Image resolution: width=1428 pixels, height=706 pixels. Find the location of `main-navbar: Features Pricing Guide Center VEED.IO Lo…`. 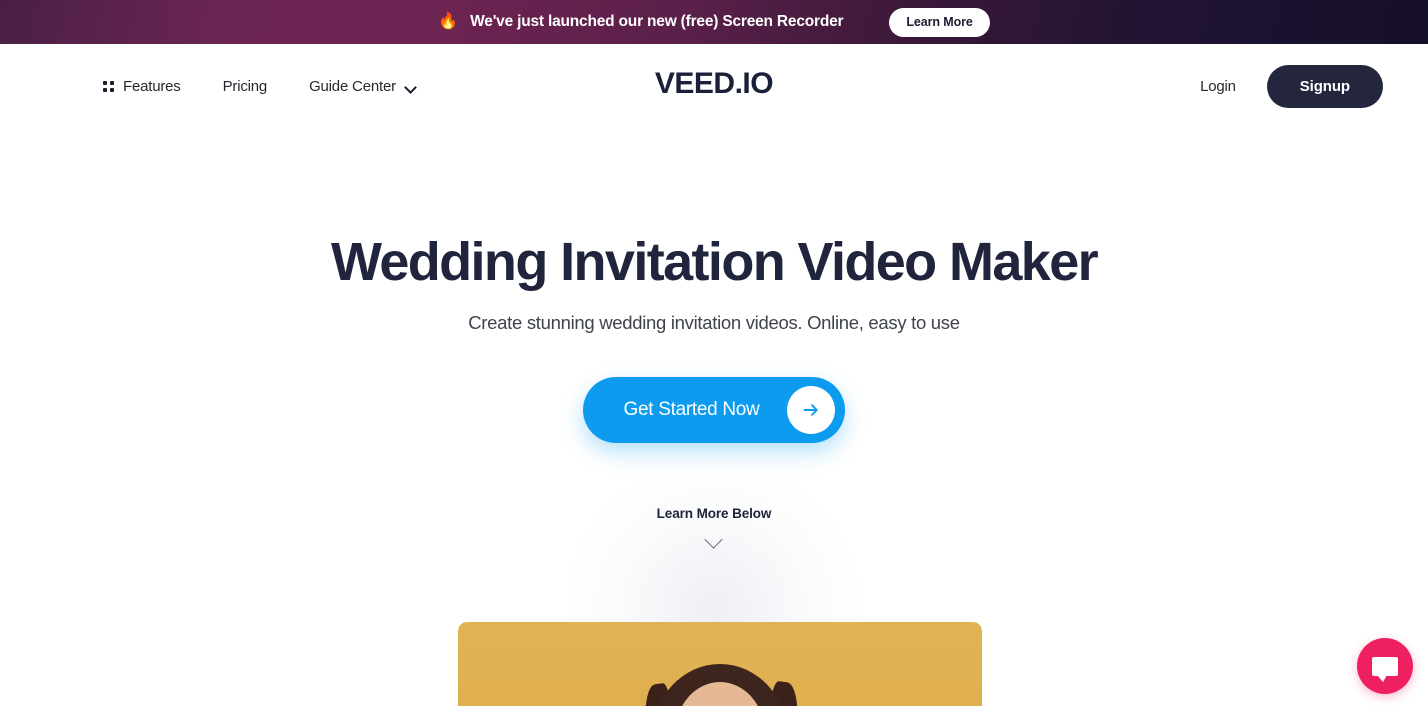

main-navbar: Features Pricing Guide Center VEED.IO Lo… is located at coordinates (714, 86).